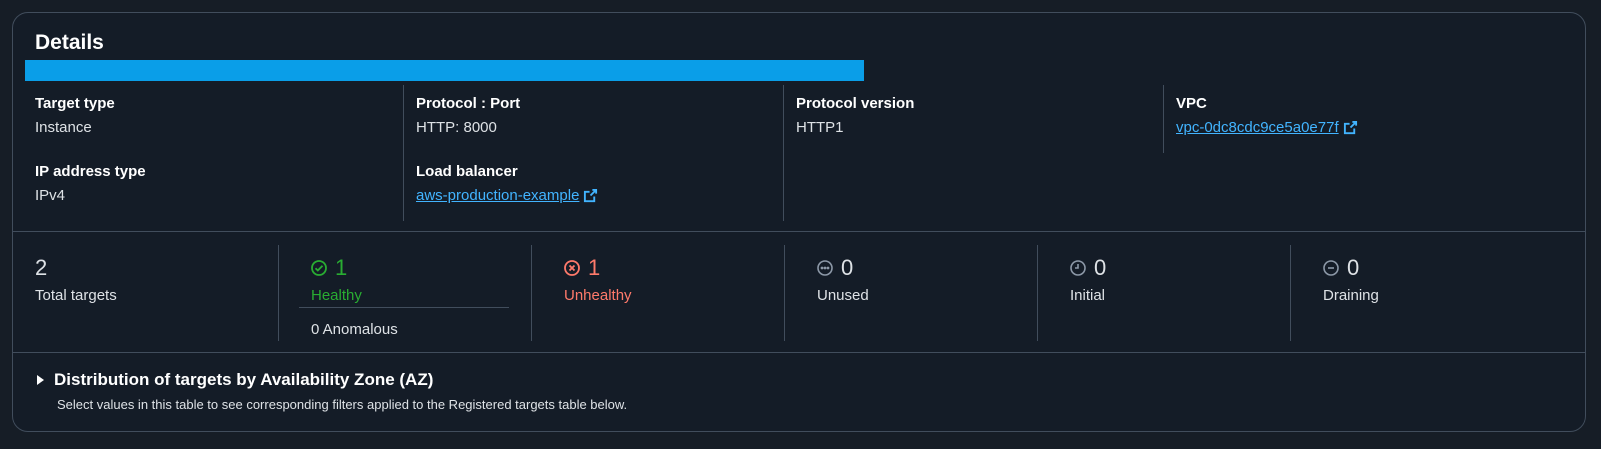 The height and width of the screenshot is (449, 1601). I want to click on load-balancer-link-text: aws-production-example, so click(498, 195).